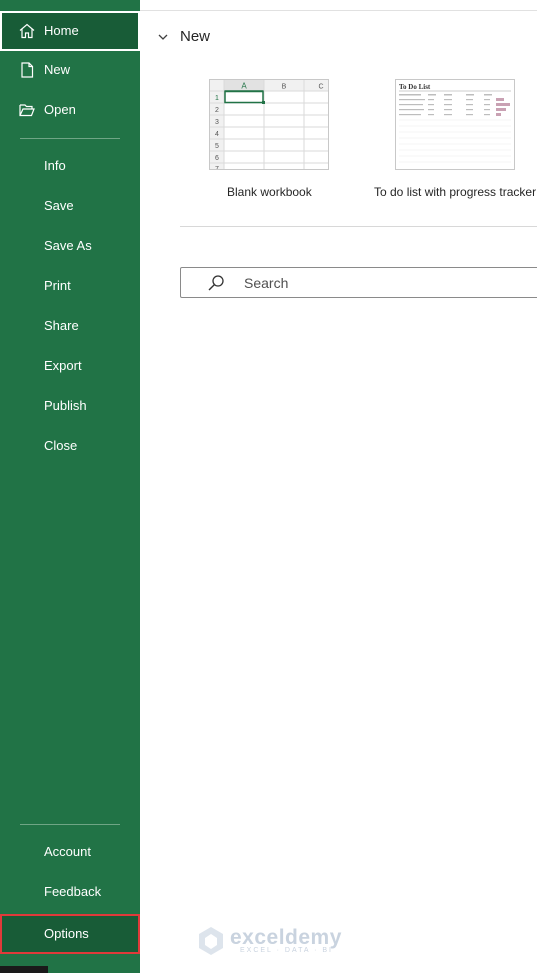 This screenshot has height=973, width=537. I want to click on nav-save: Save, so click(70, 206).